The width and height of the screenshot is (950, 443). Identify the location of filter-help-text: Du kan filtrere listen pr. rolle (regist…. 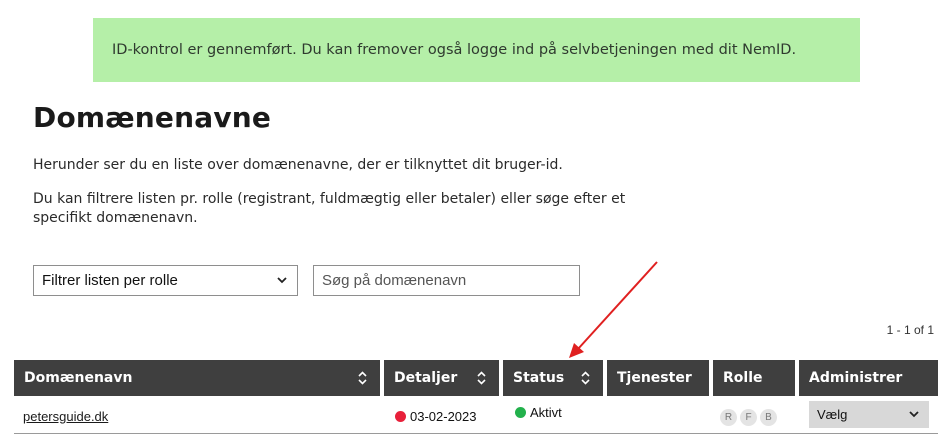
(329, 208).